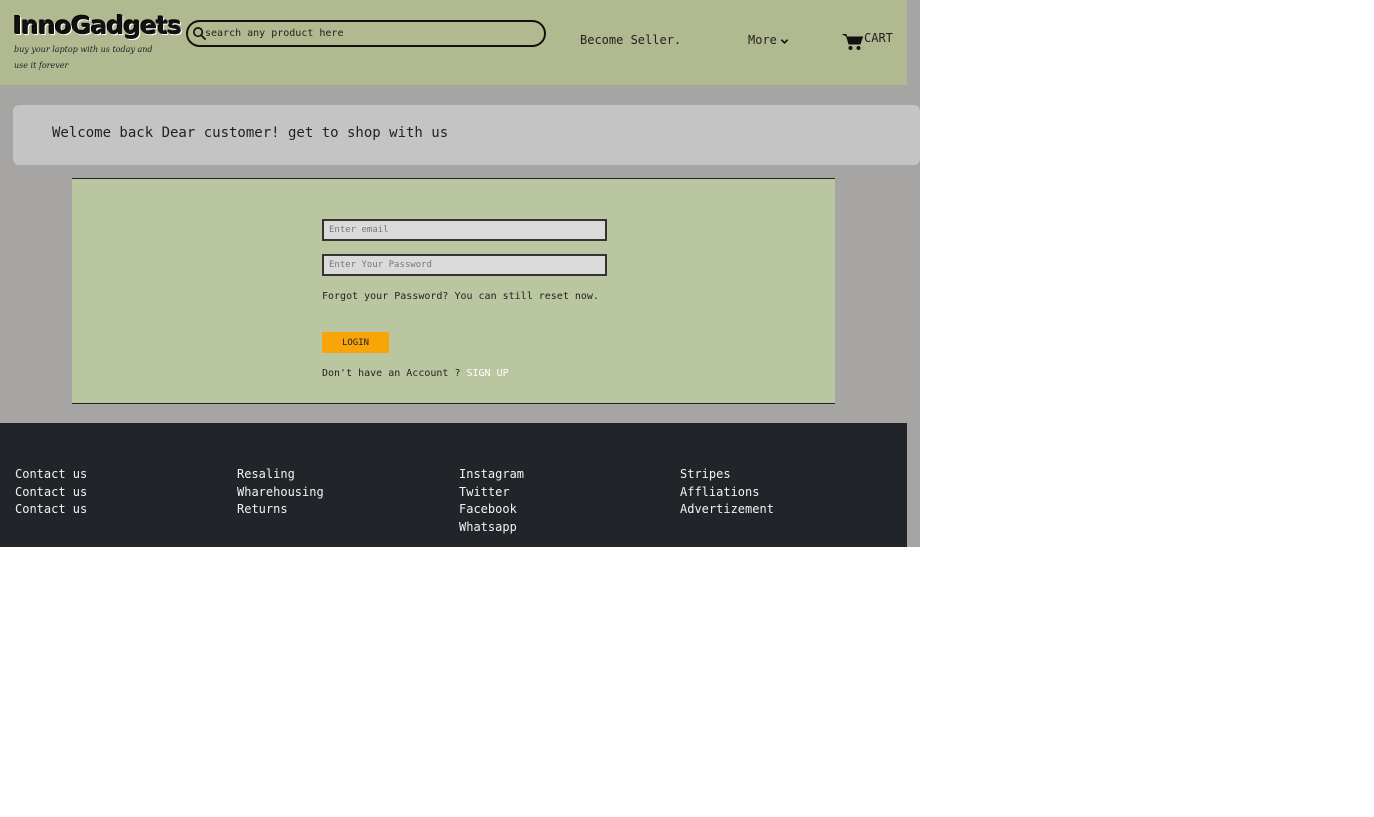 The image size is (1374, 817). What do you see at coordinates (370, 33) in the screenshot?
I see `search-input` at bounding box center [370, 33].